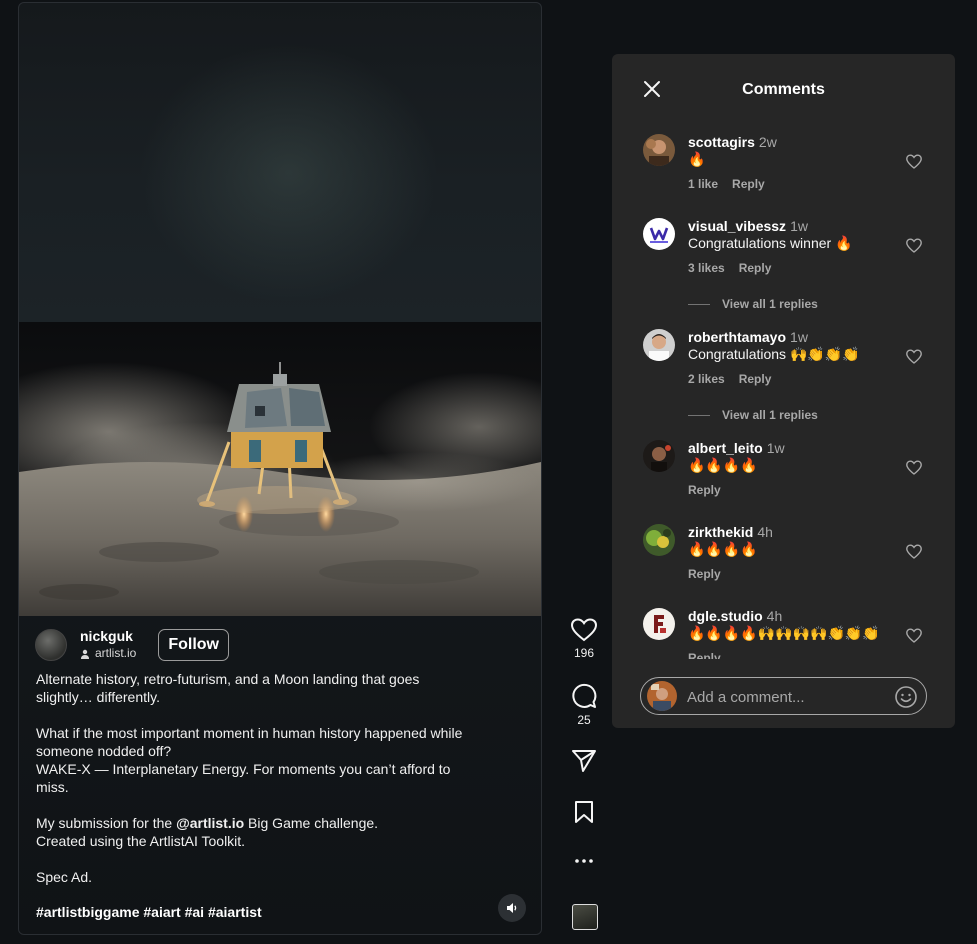 The width and height of the screenshot is (977, 944). What do you see at coordinates (737, 226) in the screenshot?
I see `commenter-username: visual_vibessz` at bounding box center [737, 226].